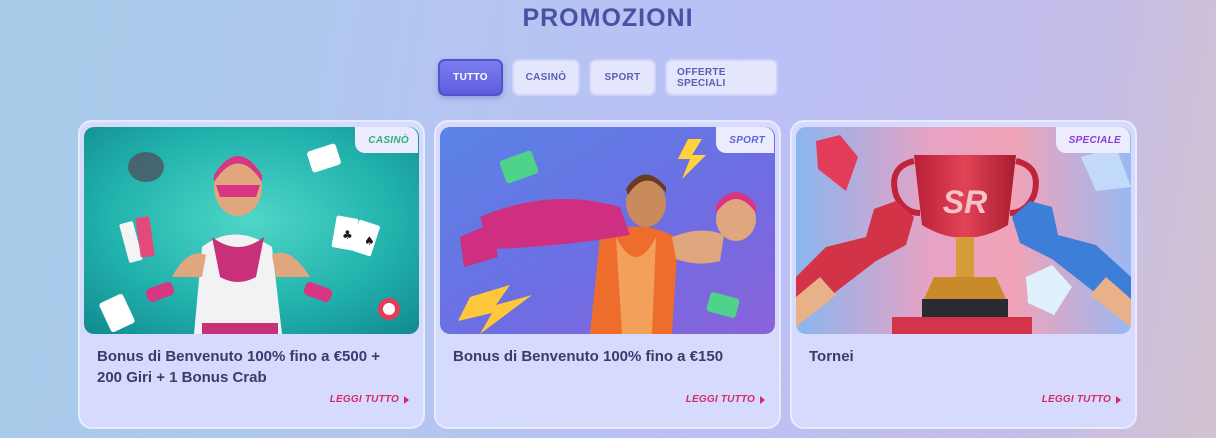  What do you see at coordinates (622, 77) in the screenshot?
I see `filter-sport: SPORT` at bounding box center [622, 77].